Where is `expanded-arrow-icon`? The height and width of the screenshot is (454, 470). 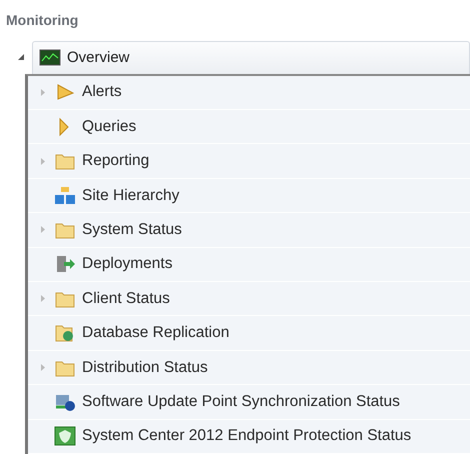 expanded-arrow-icon is located at coordinates (21, 57).